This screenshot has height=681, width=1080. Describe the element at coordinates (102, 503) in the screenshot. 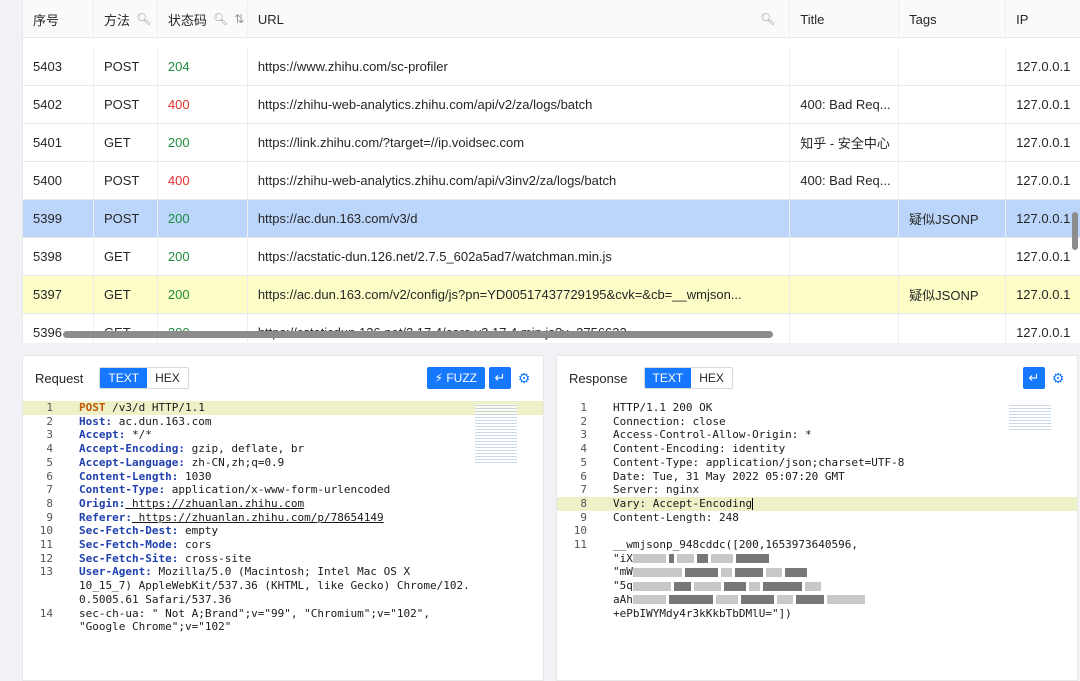

I see `header-key: Origin:` at that location.